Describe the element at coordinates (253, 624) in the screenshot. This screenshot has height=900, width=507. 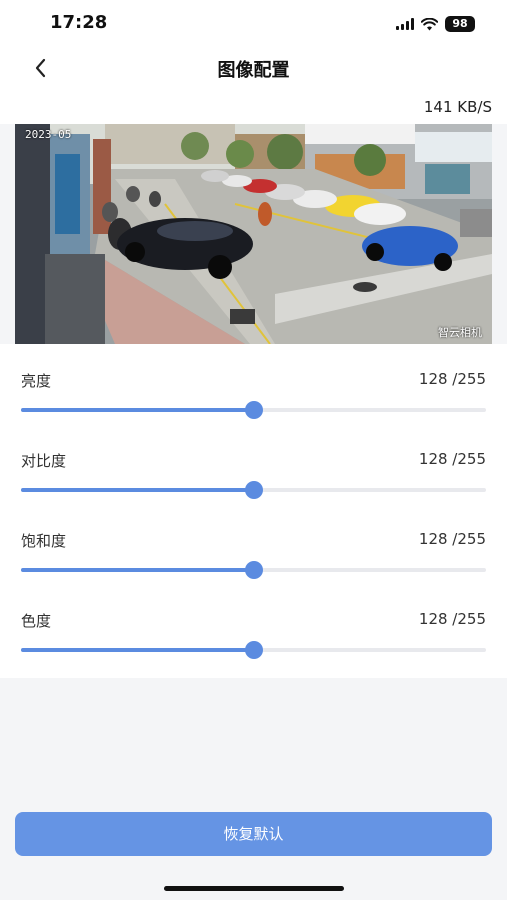
I see `hue-setting: 色度 128 /255` at that location.